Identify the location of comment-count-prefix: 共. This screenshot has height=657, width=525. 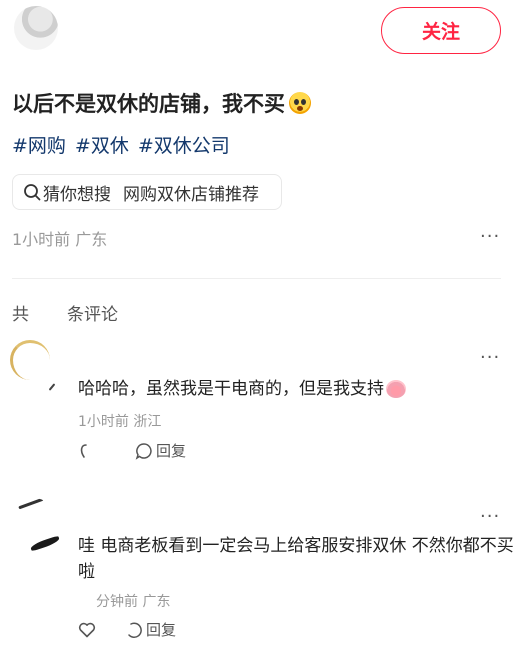
(20, 315).